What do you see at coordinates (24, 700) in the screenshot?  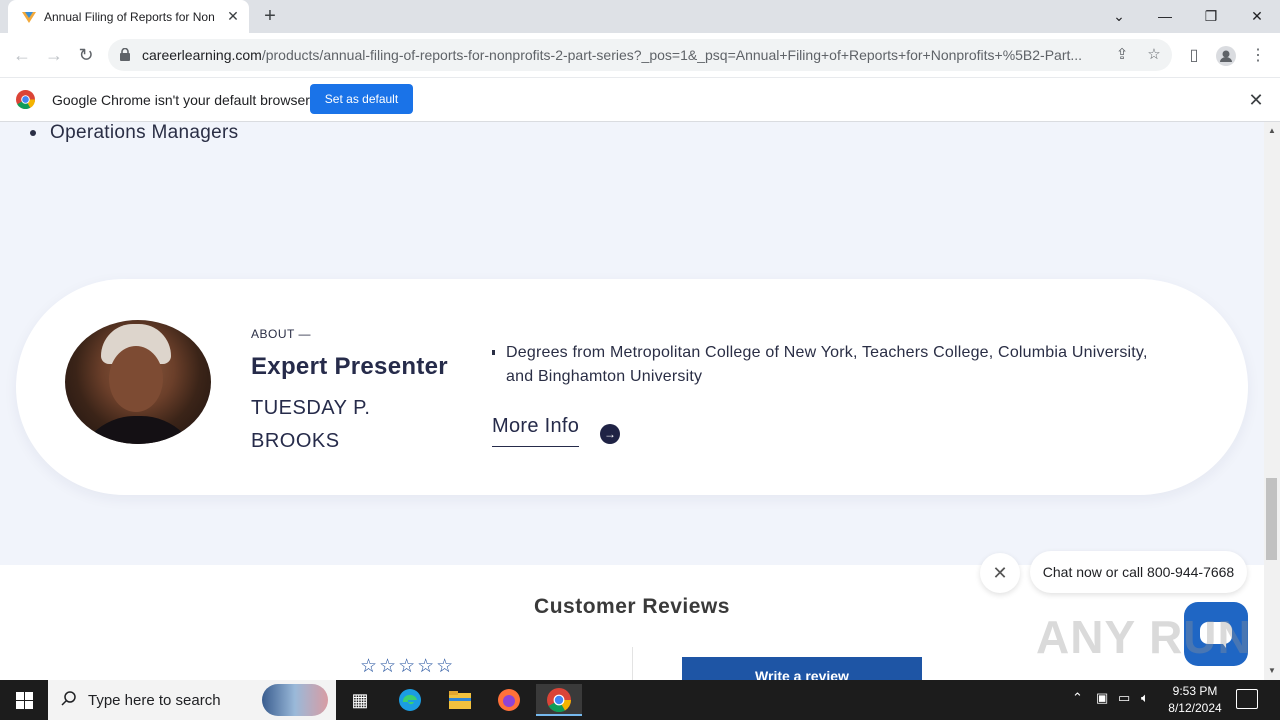 I see `windows-start-icon` at bounding box center [24, 700].